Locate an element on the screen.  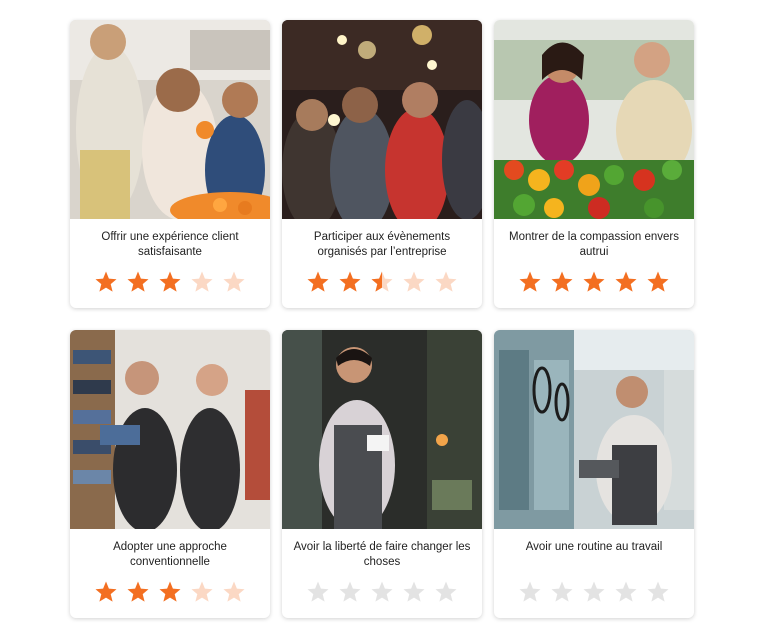
card-label: Avoir une routine au travail is located at coordinates (594, 547).